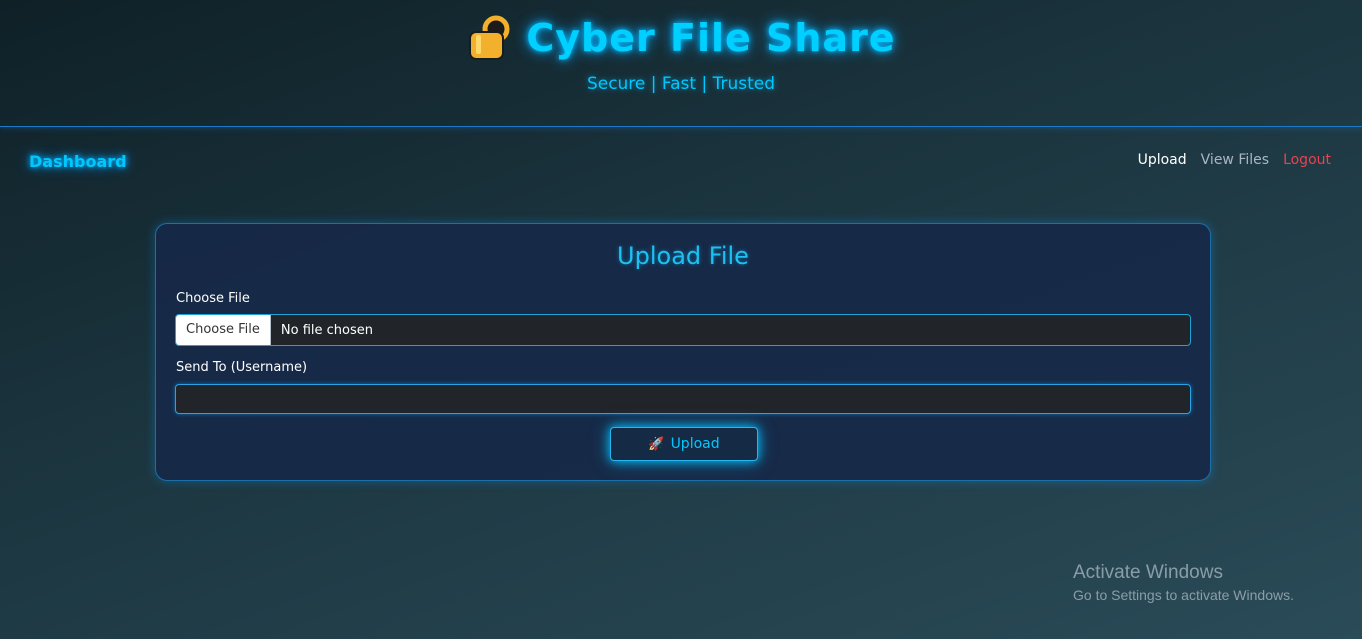 The width and height of the screenshot is (1362, 639). I want to click on upload-button-label: Upload, so click(695, 444).